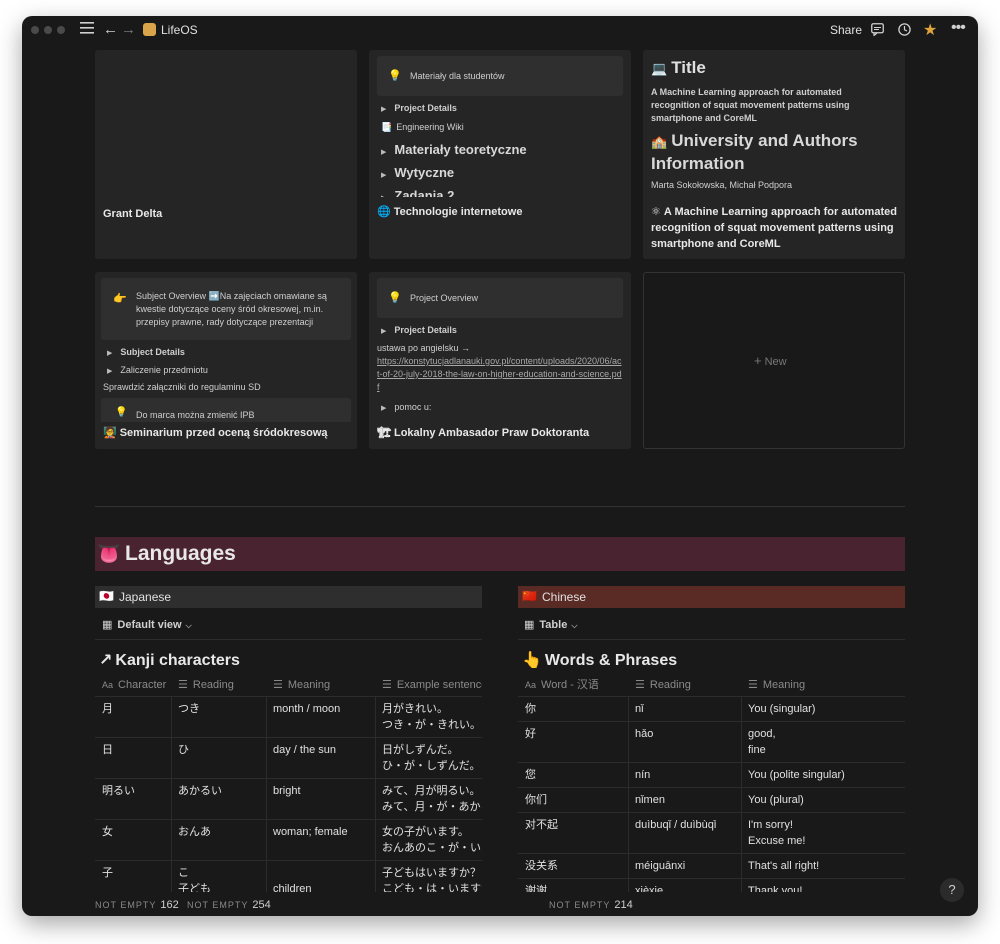 The height and width of the screenshot is (944, 1000). What do you see at coordinates (183, 750) in the screenshot?
I see `reading-cell: ひ` at bounding box center [183, 750].